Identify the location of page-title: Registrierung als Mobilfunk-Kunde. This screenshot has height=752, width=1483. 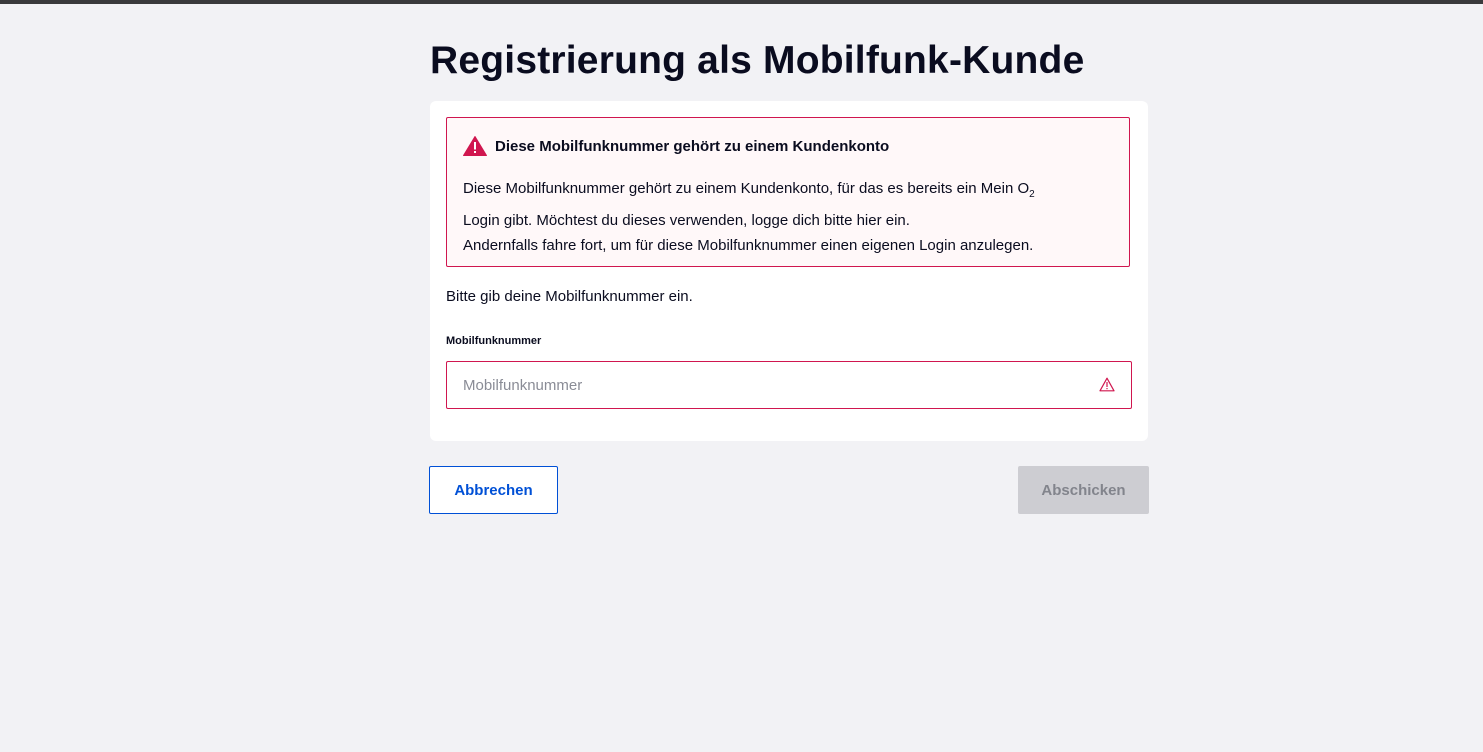
(757, 60).